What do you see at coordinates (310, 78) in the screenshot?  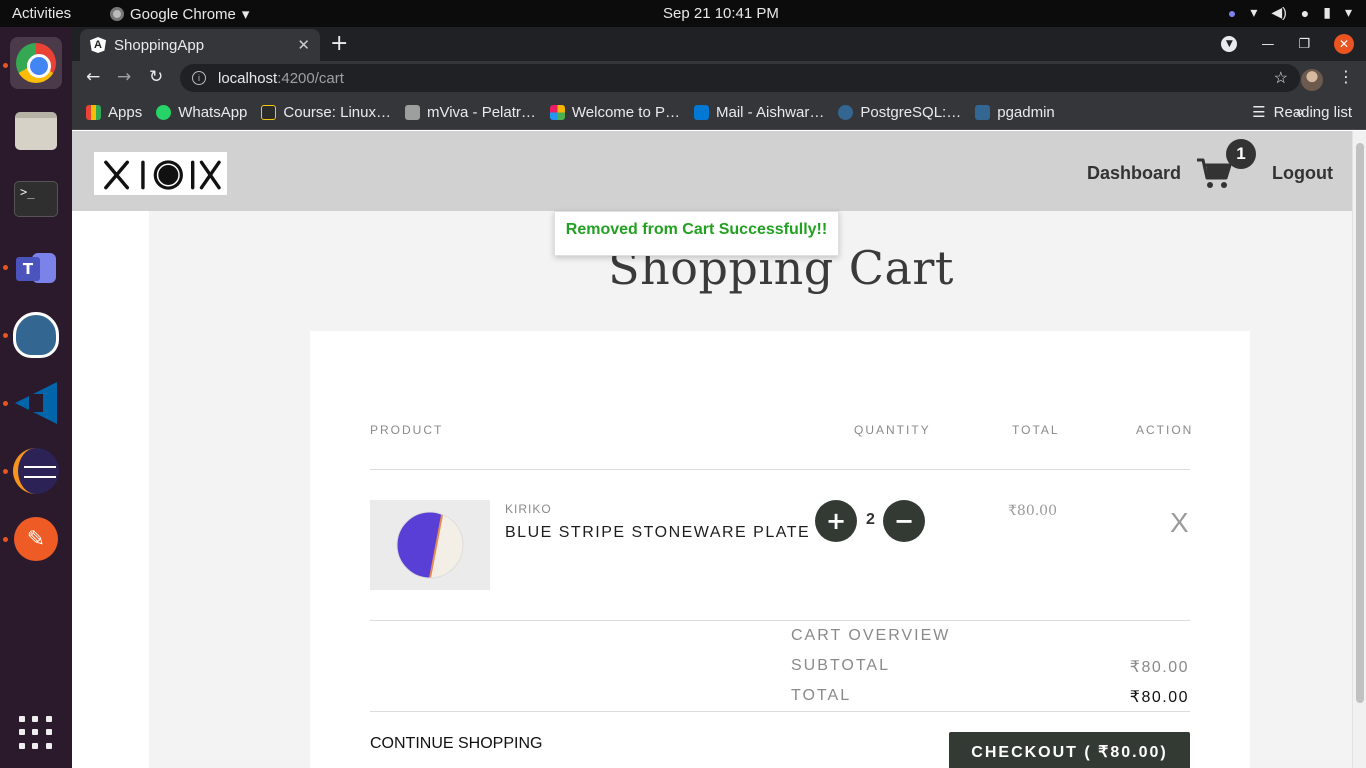 I see `url-path: :4200/cart` at bounding box center [310, 78].